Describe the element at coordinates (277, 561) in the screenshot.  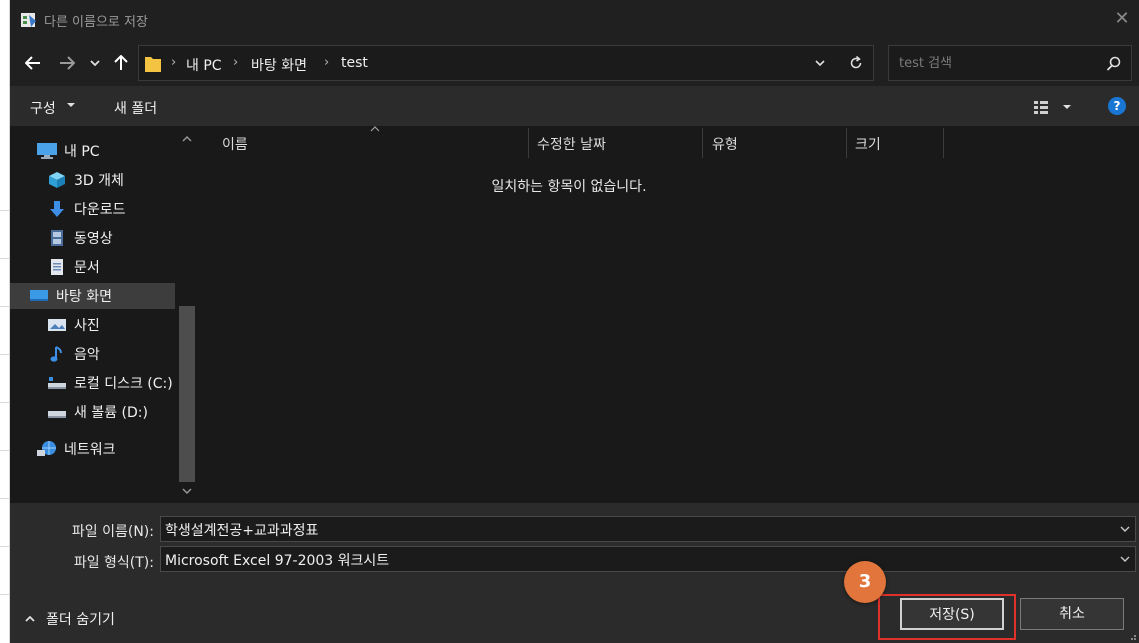
I see `filetype-value: Microsoft Excel 97-2003 워크시트` at that location.